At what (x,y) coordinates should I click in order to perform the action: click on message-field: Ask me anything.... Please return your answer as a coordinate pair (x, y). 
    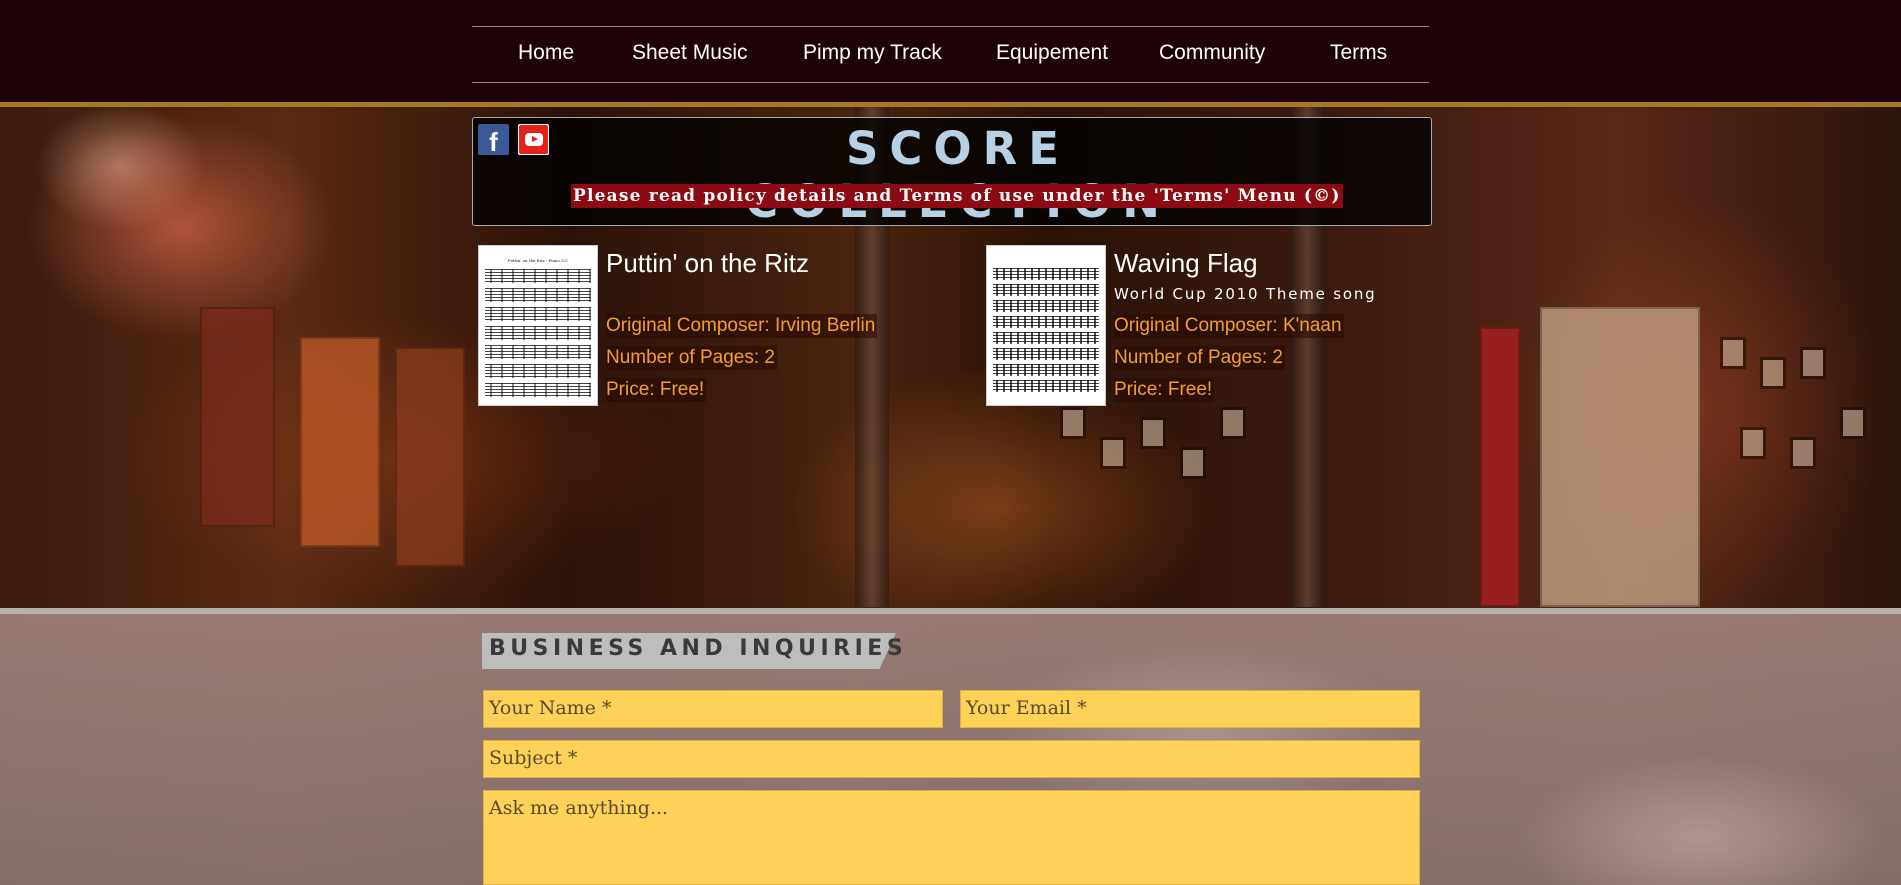
    Looking at the image, I should click on (951, 837).